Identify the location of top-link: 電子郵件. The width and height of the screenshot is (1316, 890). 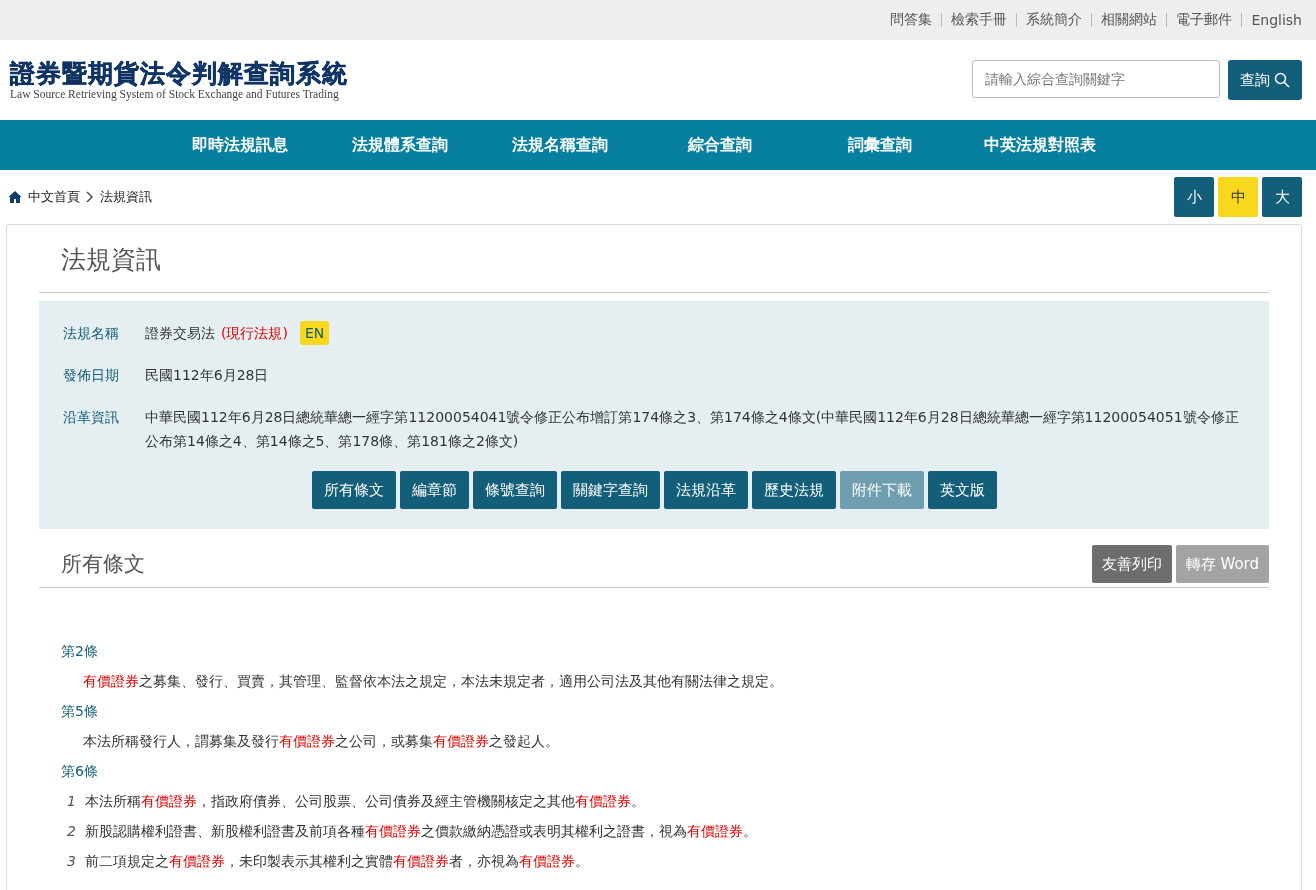
(1204, 20).